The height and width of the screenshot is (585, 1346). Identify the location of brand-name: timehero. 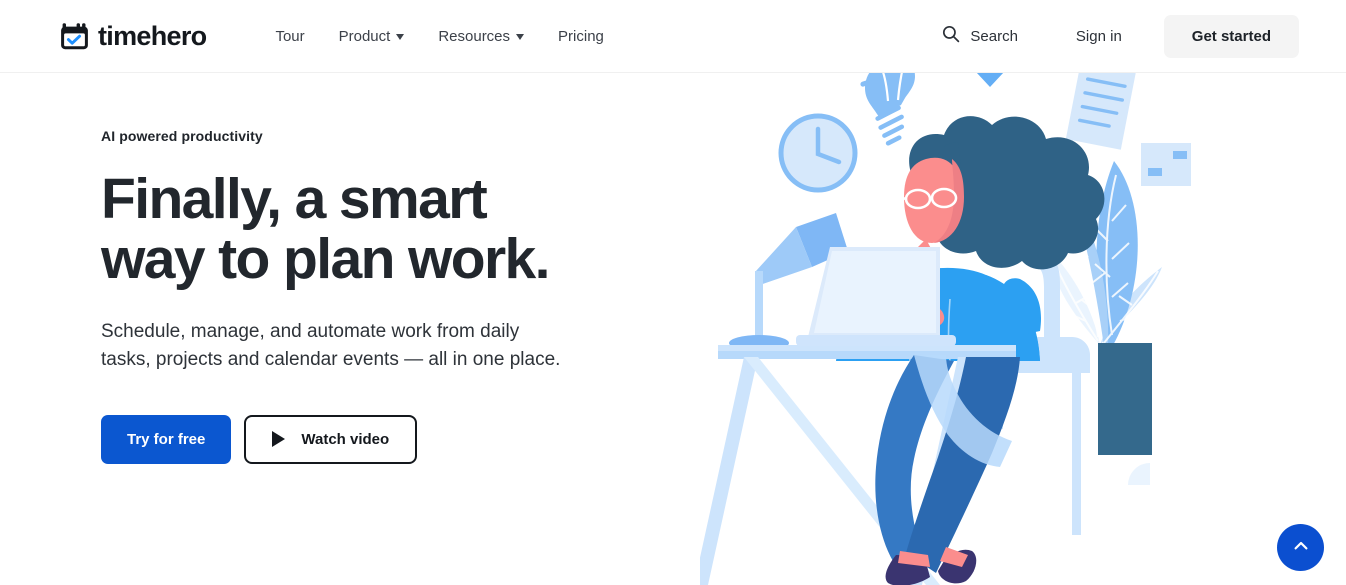
(152, 35).